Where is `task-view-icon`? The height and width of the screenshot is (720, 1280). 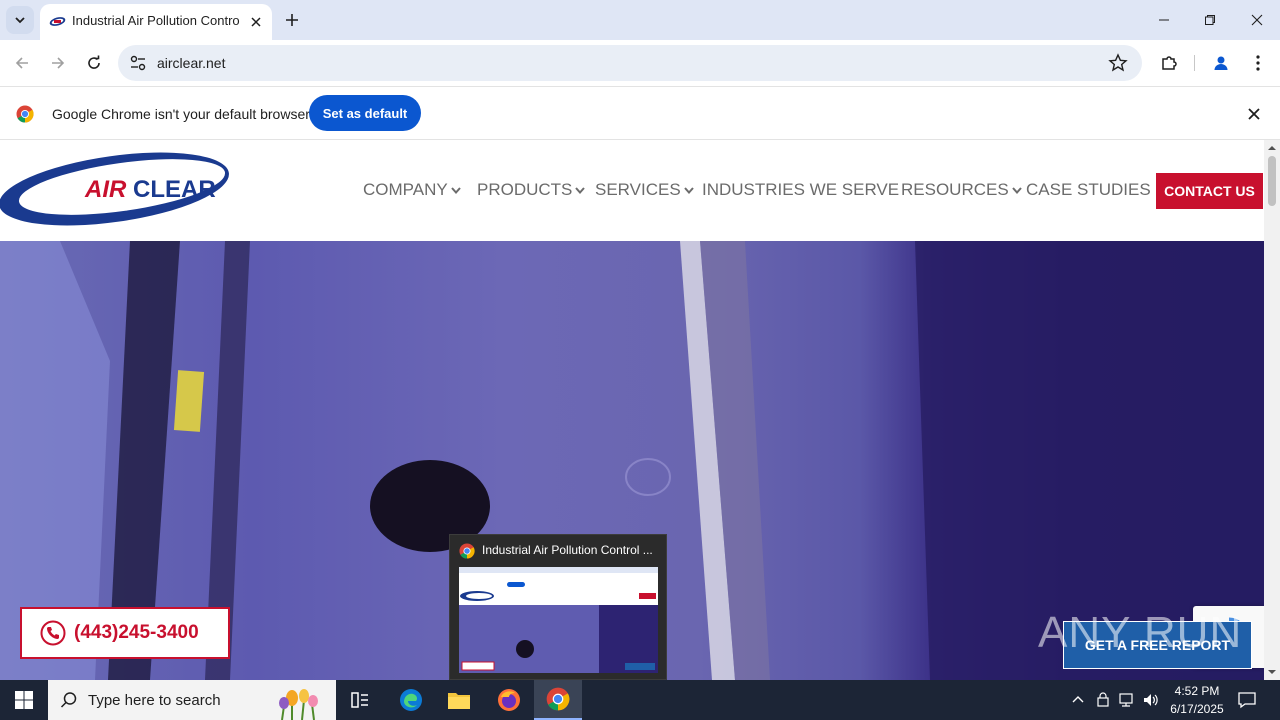 task-view-icon is located at coordinates (359, 700).